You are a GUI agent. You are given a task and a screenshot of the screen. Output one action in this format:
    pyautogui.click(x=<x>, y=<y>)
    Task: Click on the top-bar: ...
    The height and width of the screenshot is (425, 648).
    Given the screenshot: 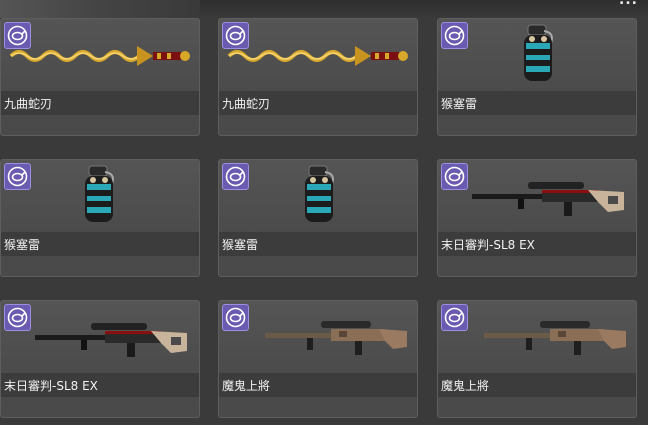 What is the action you would take?
    pyautogui.click(x=324, y=9)
    